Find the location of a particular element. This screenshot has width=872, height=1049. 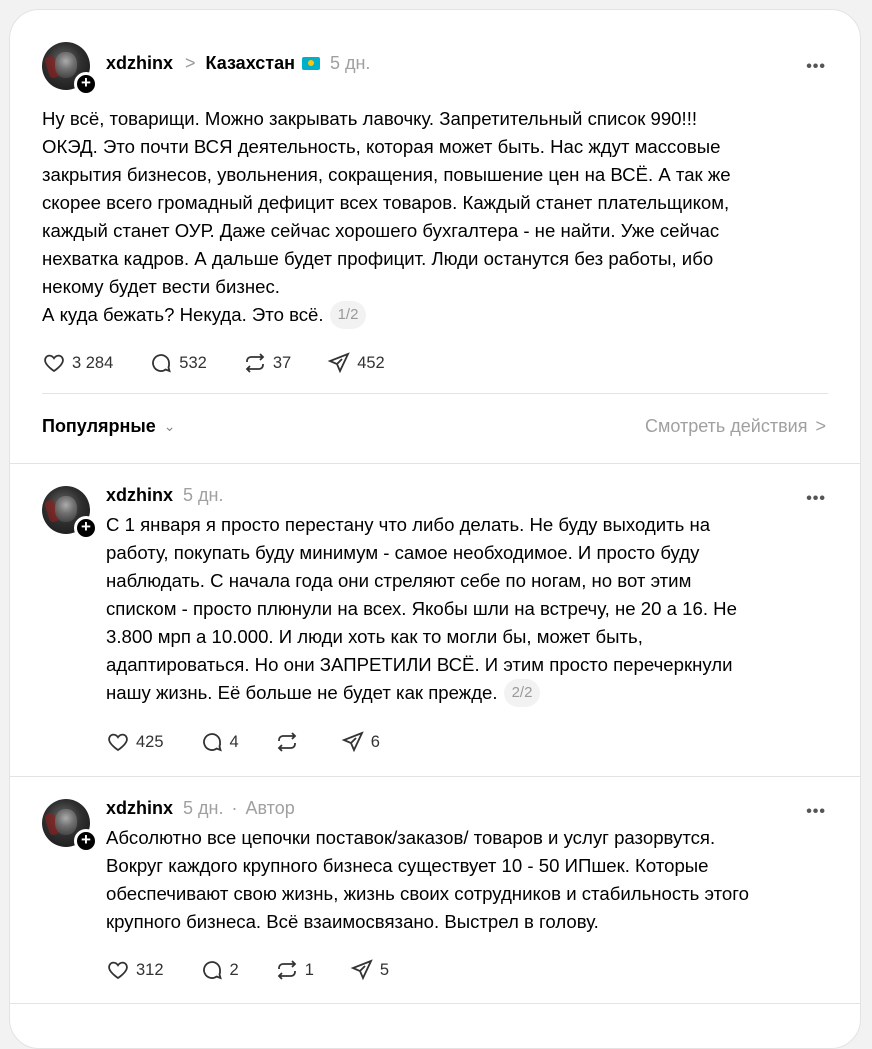

share-count: 6 is located at coordinates (375, 741).